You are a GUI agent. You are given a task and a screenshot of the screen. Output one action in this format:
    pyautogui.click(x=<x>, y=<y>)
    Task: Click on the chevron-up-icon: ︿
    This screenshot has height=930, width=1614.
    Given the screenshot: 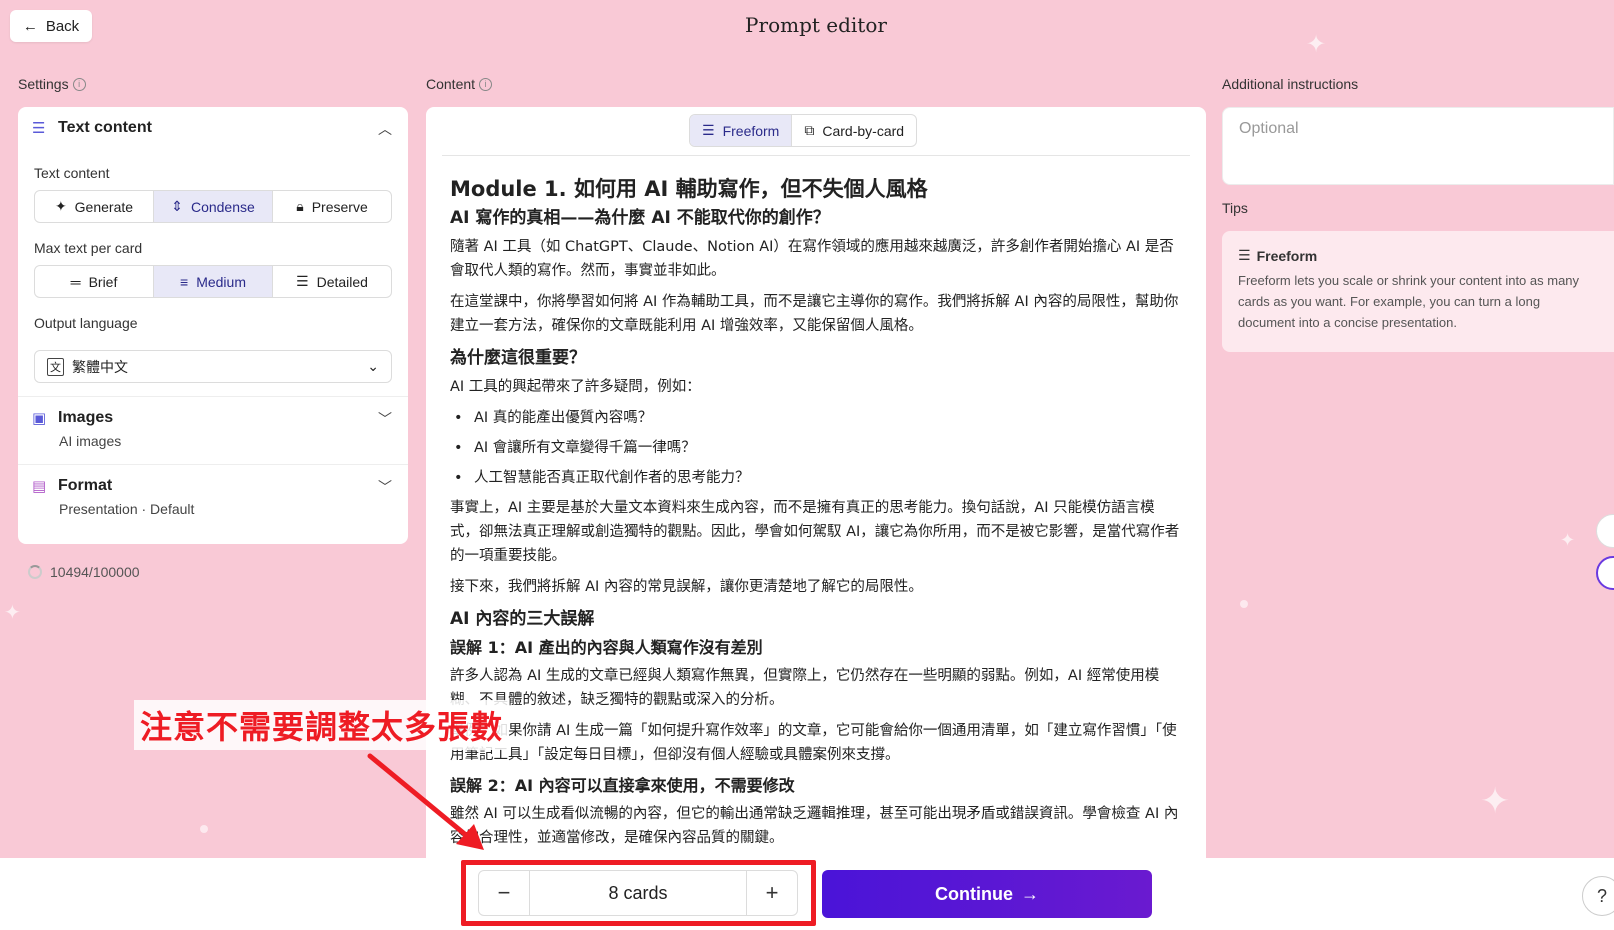 What is the action you would take?
    pyautogui.click(x=385, y=129)
    